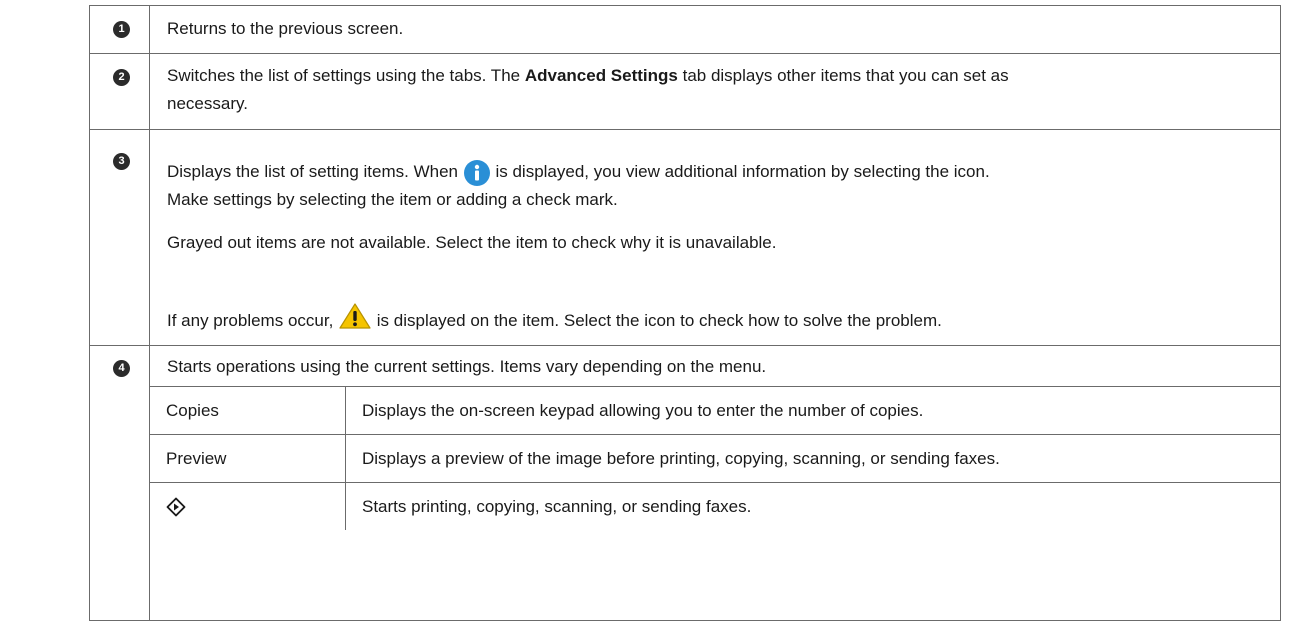 The image size is (1290, 624). Describe the element at coordinates (192, 410) in the screenshot. I see `copies-label: Copies` at that location.